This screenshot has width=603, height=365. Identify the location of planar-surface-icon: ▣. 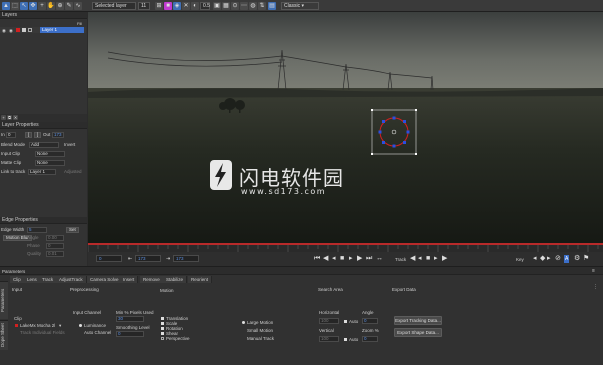
(217, 6).